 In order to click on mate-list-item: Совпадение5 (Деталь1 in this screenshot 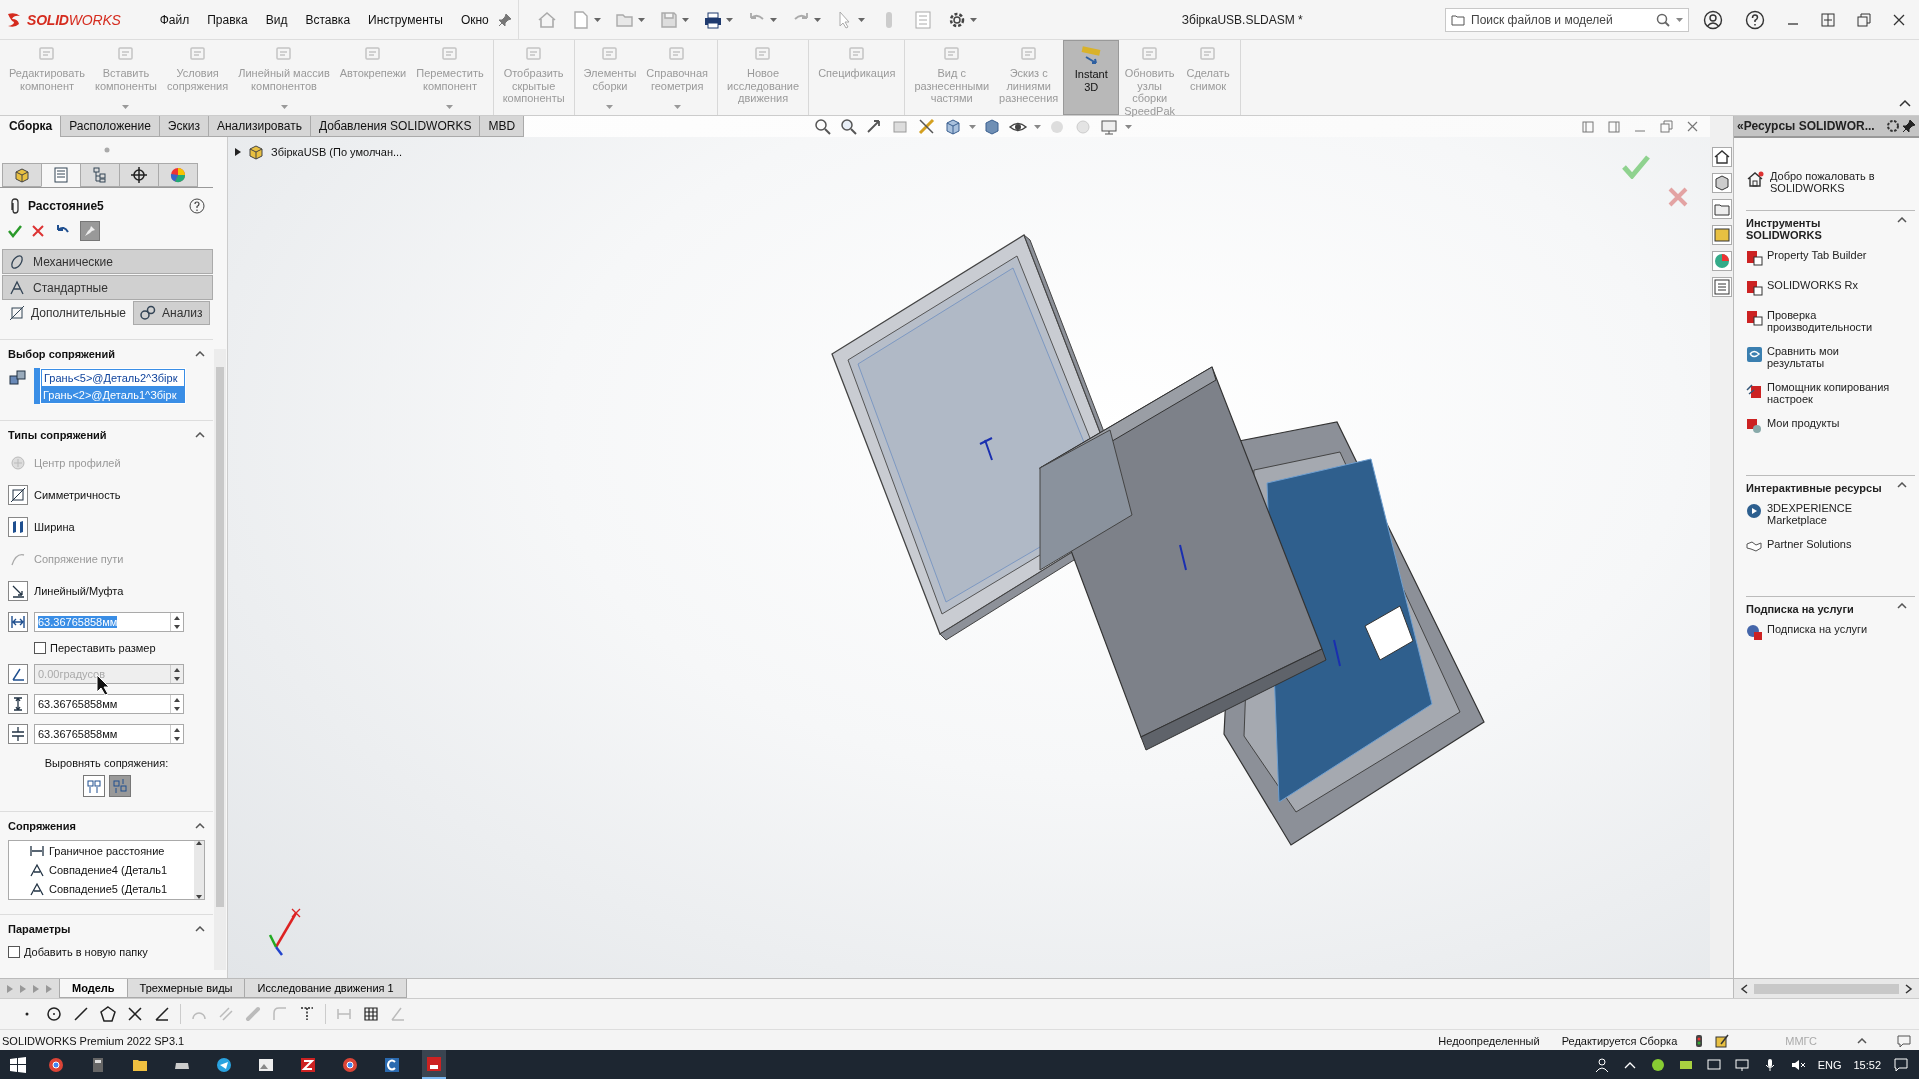, I will do `click(101, 888)`.